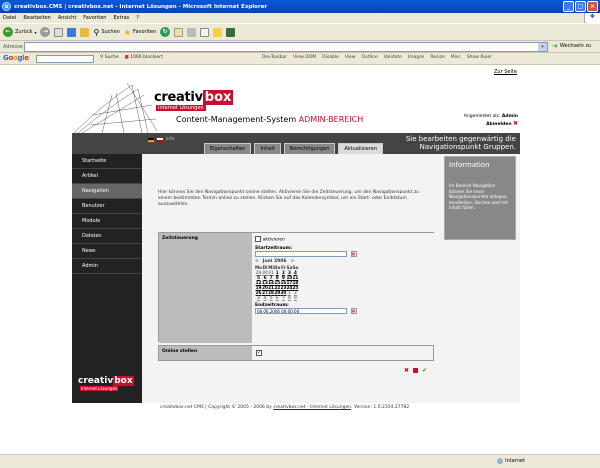  Describe the element at coordinates (555, 46) in the screenshot. I see `go-arrow-icon: ➔` at that location.